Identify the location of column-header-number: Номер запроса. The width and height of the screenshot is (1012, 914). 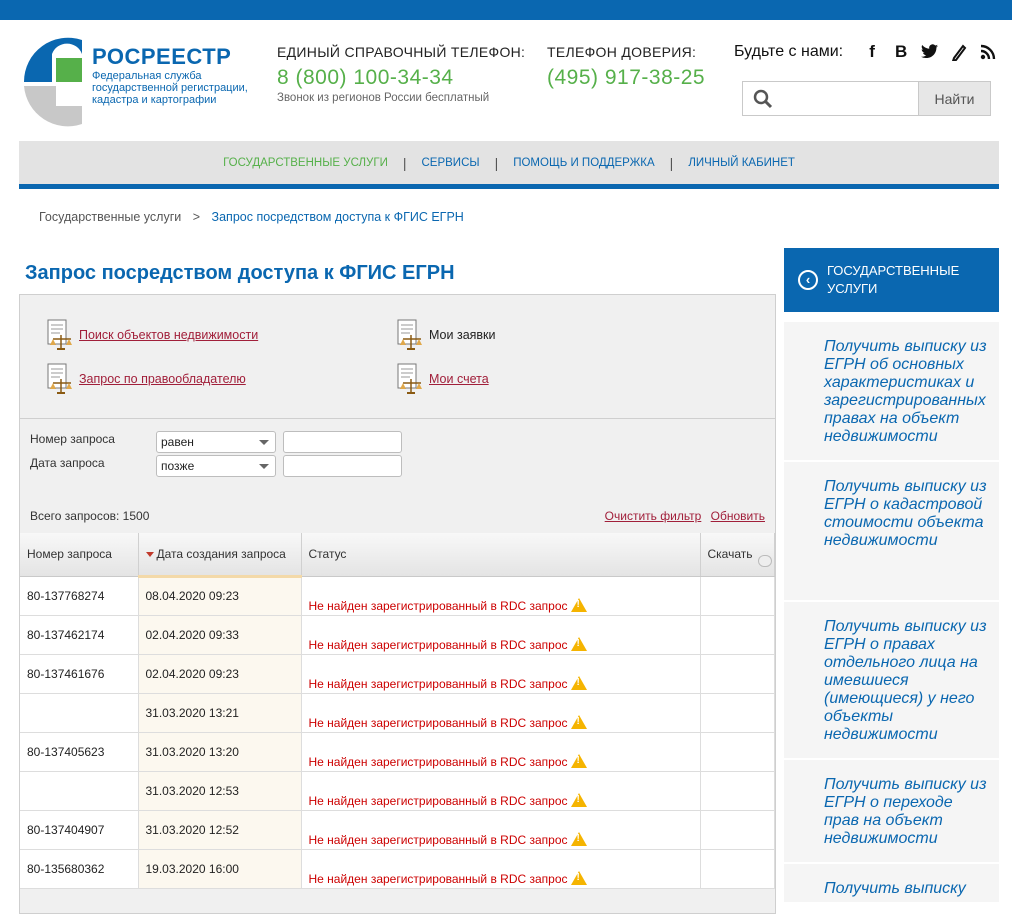
(79, 555).